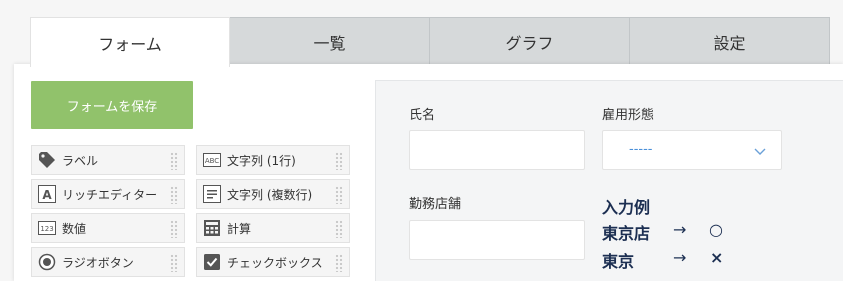 The height and width of the screenshot is (281, 843). Describe the element at coordinates (74, 228) in the screenshot. I see `palette-item-text: 数値` at that location.